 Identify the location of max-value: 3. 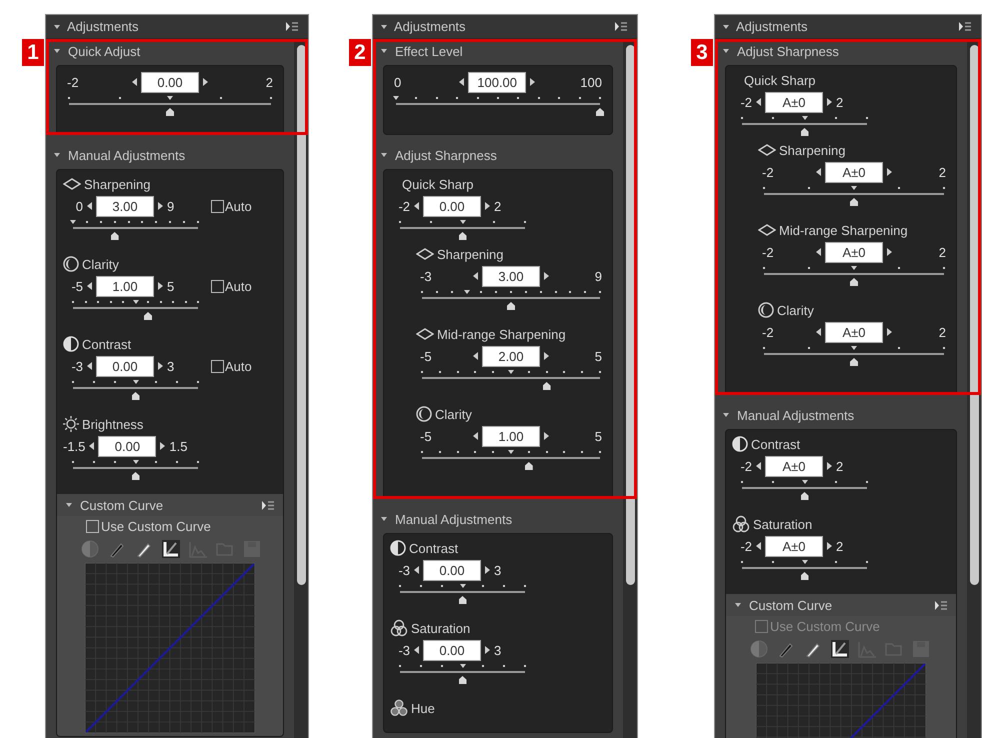
(498, 650).